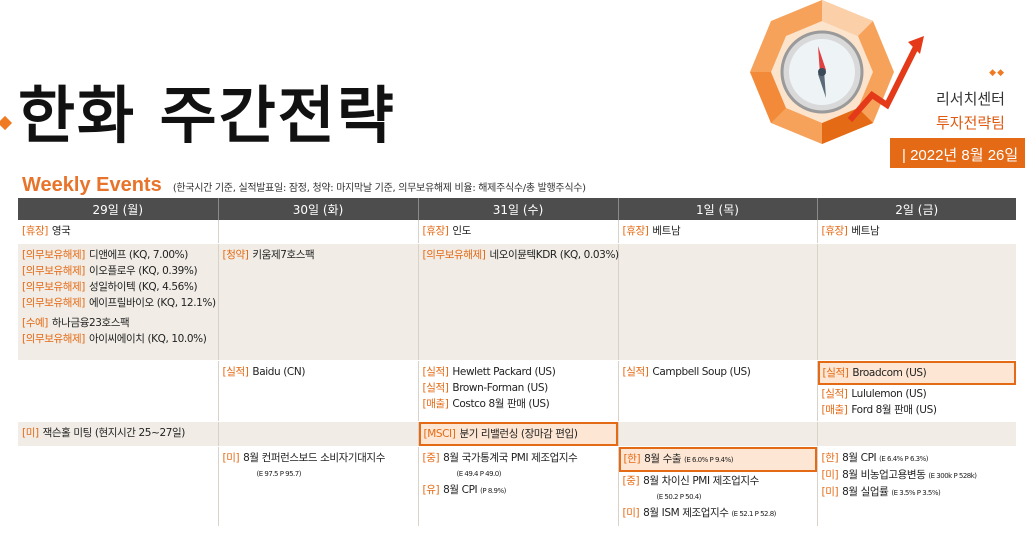 The height and width of the screenshot is (547, 1025). I want to click on event-item: [미] 8월 비농업고용변동 (E 300k P 528k), so click(917, 475).